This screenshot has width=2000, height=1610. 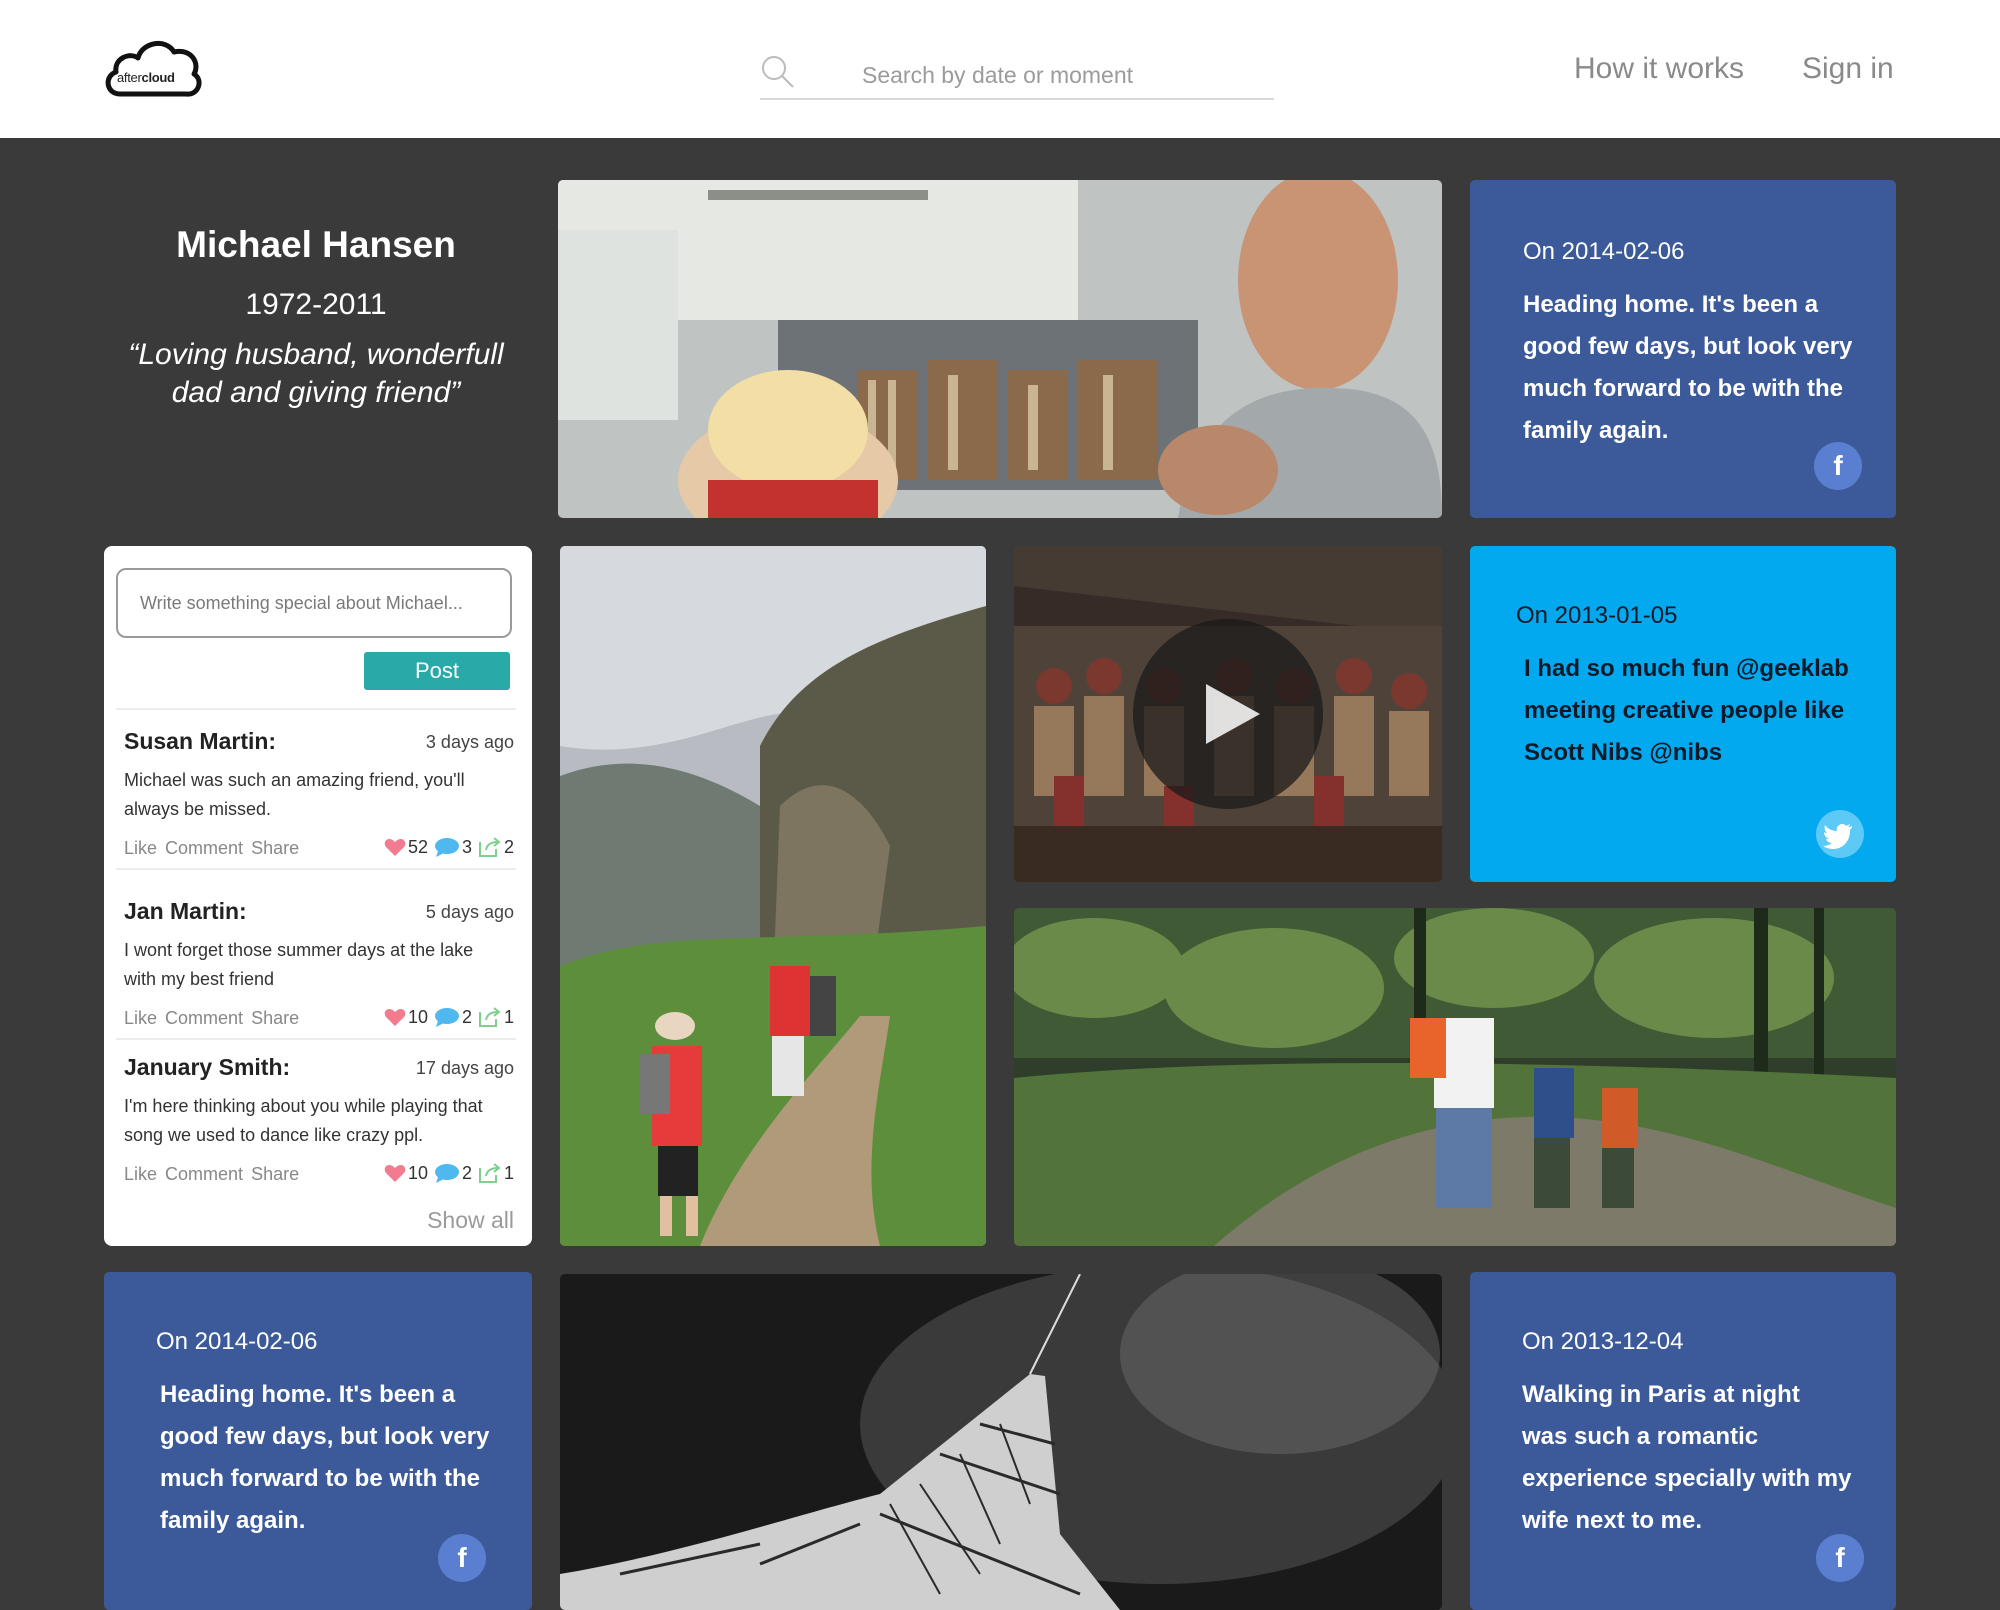 I want to click on post-button: Post, so click(x=437, y=671).